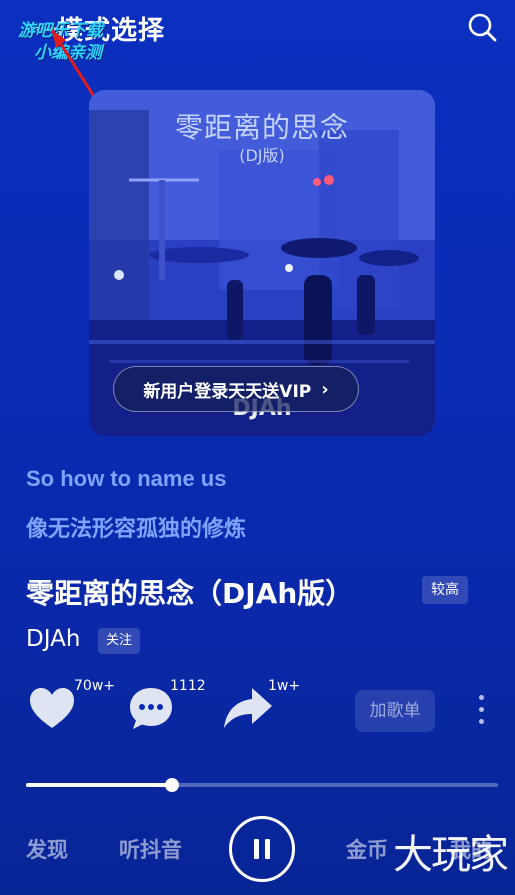 Image resolution: width=515 pixels, height=895 pixels. I want to click on comment-button: 1112, so click(167, 707).